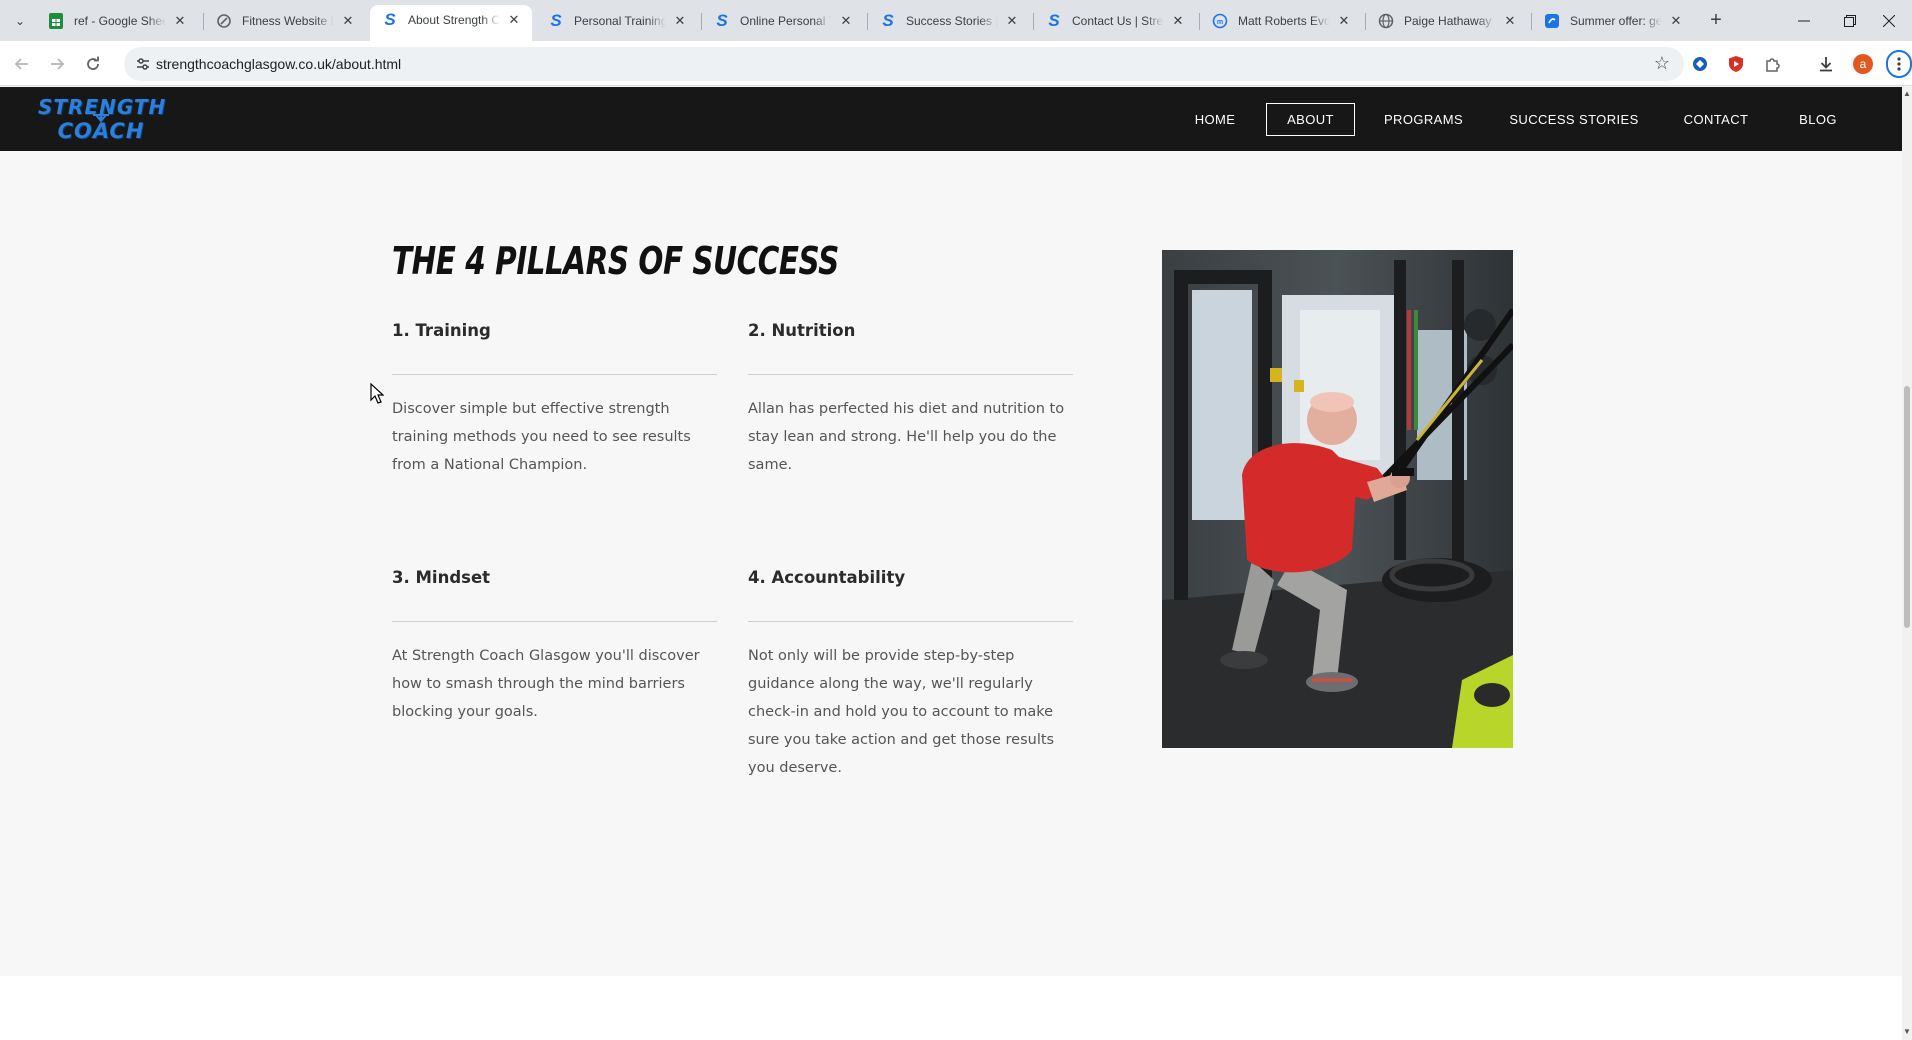 The image size is (1912, 1040). Describe the element at coordinates (1662, 63) in the screenshot. I see `bookmark-star-icon: ☆` at that location.